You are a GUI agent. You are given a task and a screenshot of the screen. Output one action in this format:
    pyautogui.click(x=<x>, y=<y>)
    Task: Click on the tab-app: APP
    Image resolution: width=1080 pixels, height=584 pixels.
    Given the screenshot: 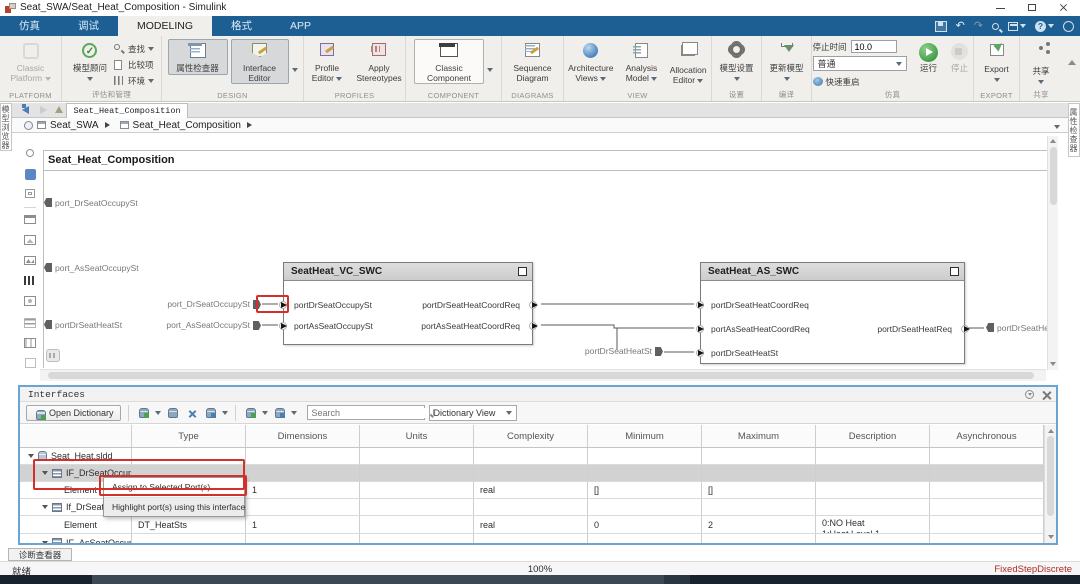 What is the action you would take?
    pyautogui.click(x=300, y=26)
    